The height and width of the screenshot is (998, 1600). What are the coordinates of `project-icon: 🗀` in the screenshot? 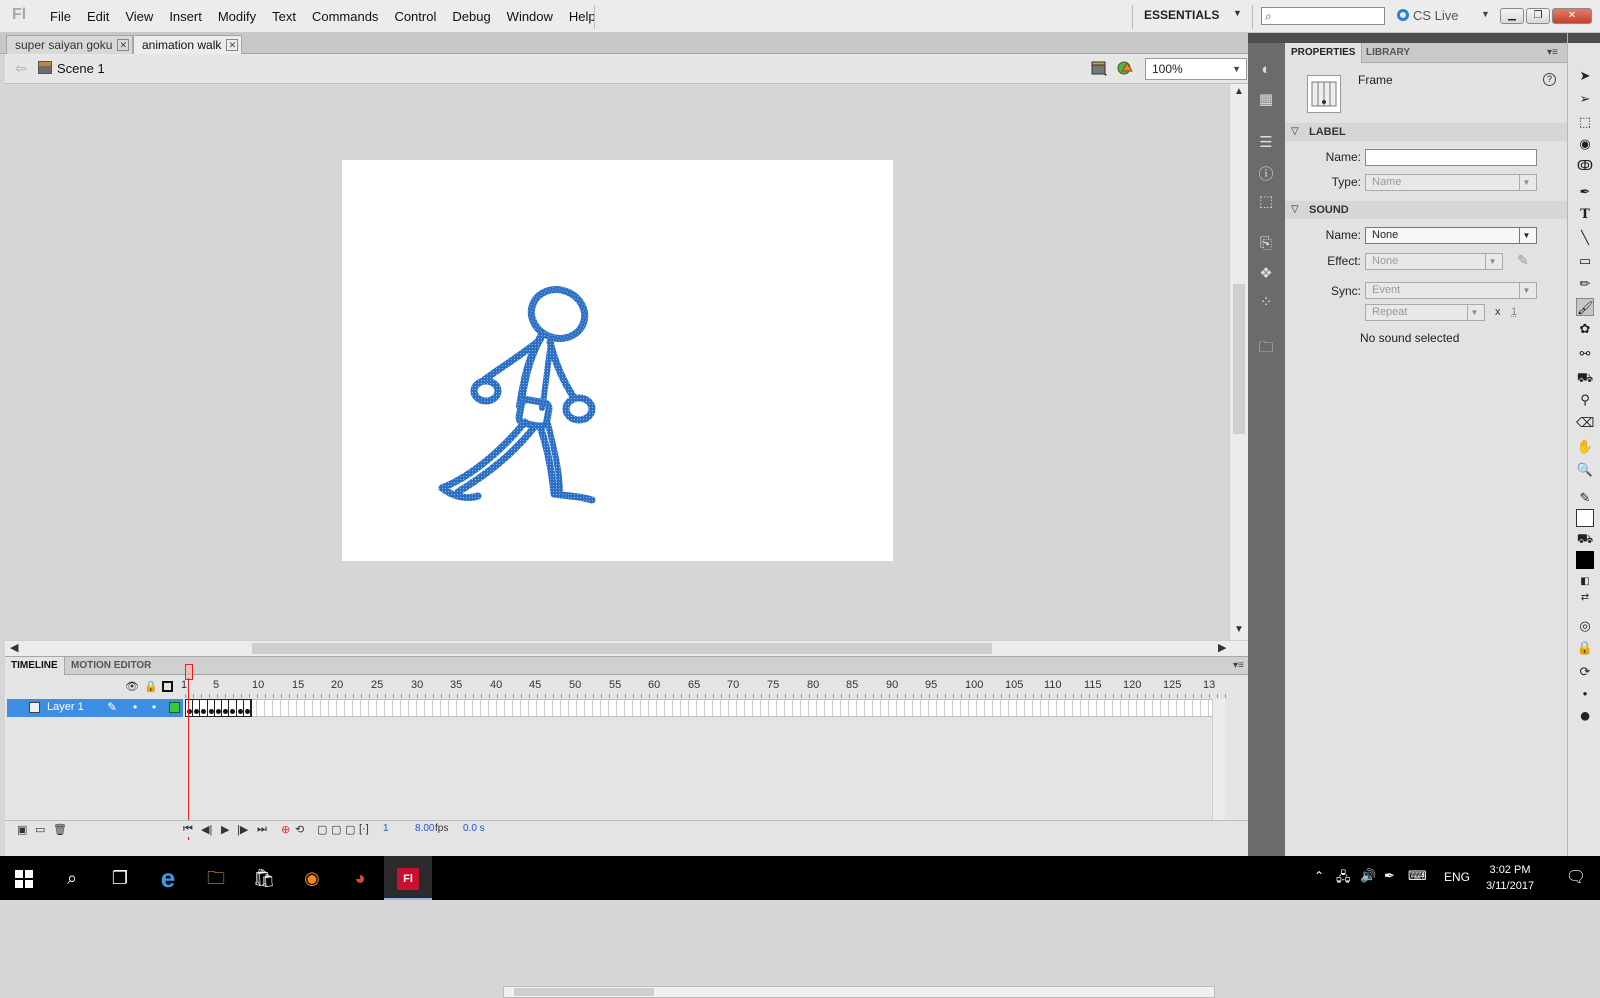 It's located at (1266, 346).